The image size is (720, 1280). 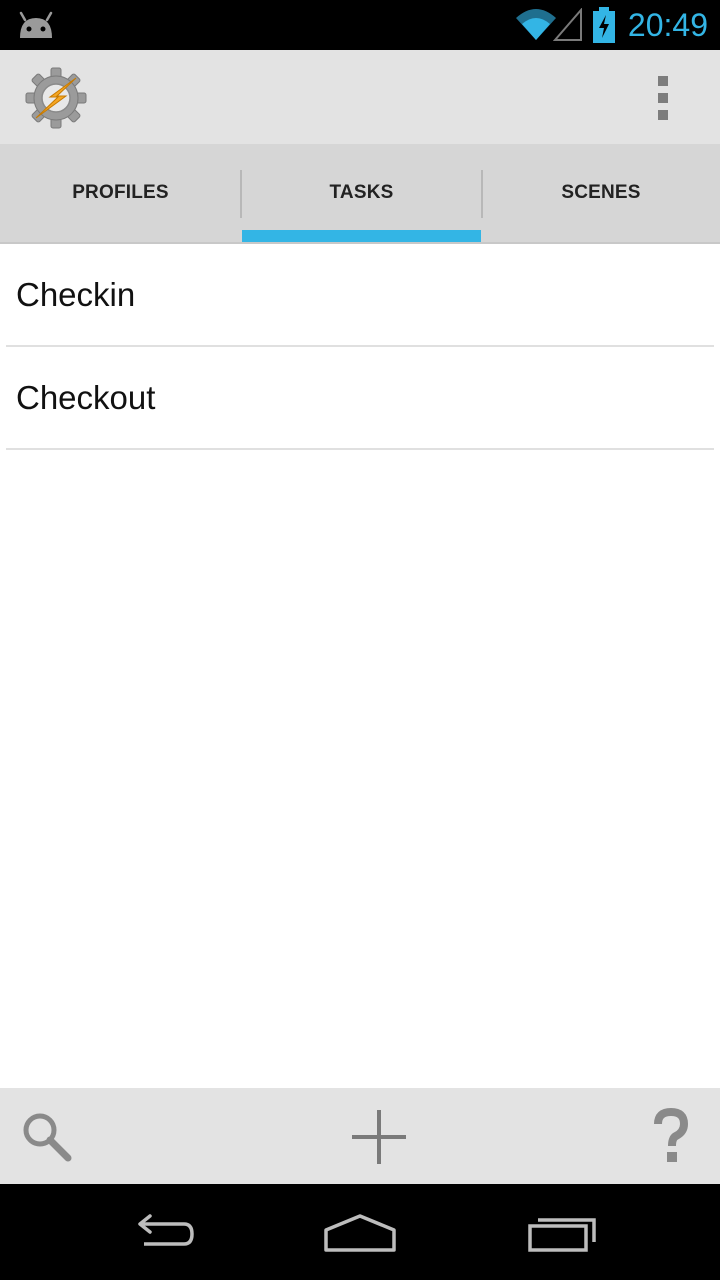 What do you see at coordinates (36, 25) in the screenshot?
I see `android-notification-icon` at bounding box center [36, 25].